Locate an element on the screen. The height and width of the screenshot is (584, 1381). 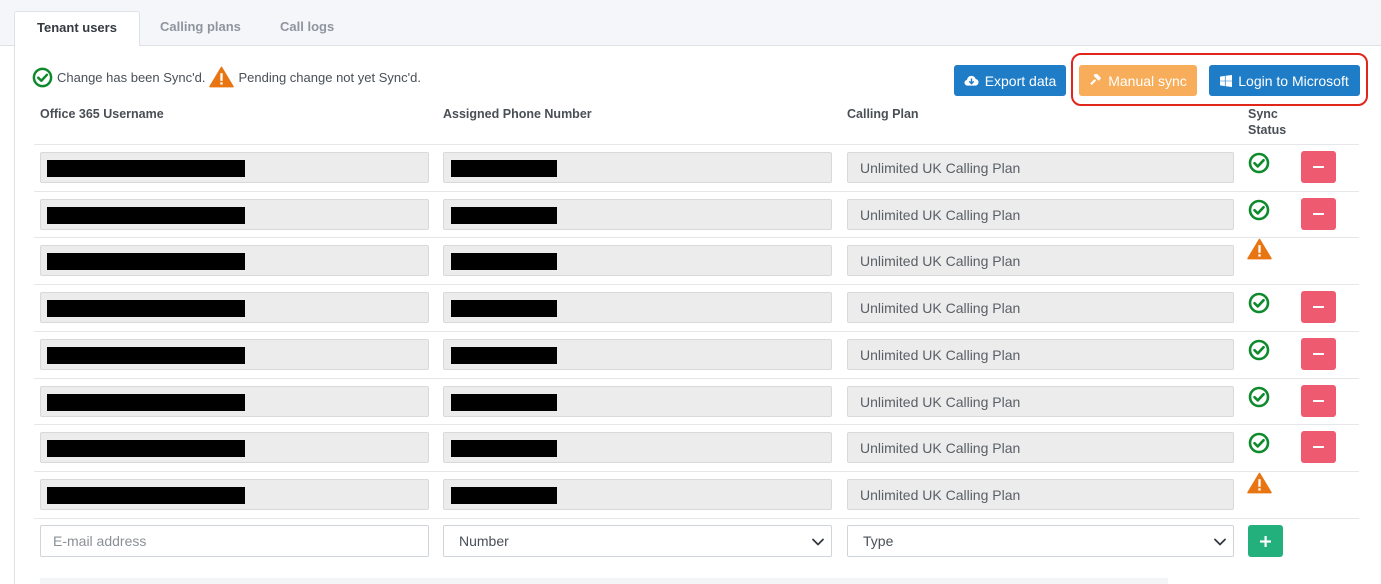
email-placeholder: E-mail address is located at coordinates (100, 541).